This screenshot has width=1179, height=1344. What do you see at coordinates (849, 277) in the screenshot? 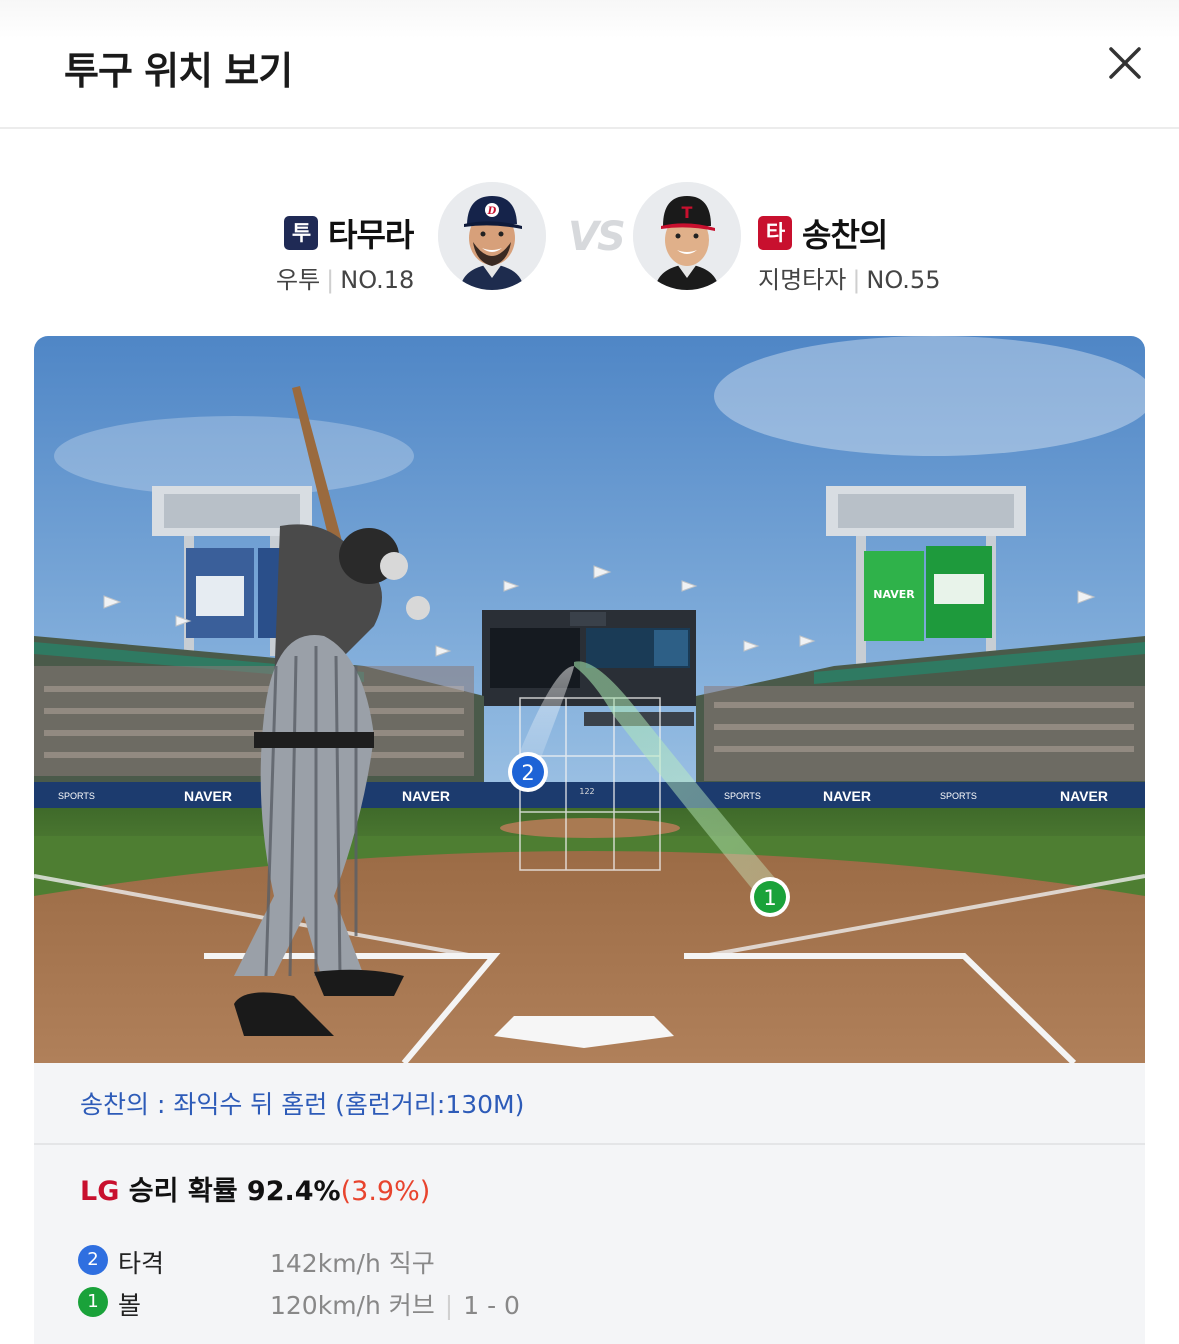
I see `batter-info: 지명타자 | NO.55` at bounding box center [849, 277].